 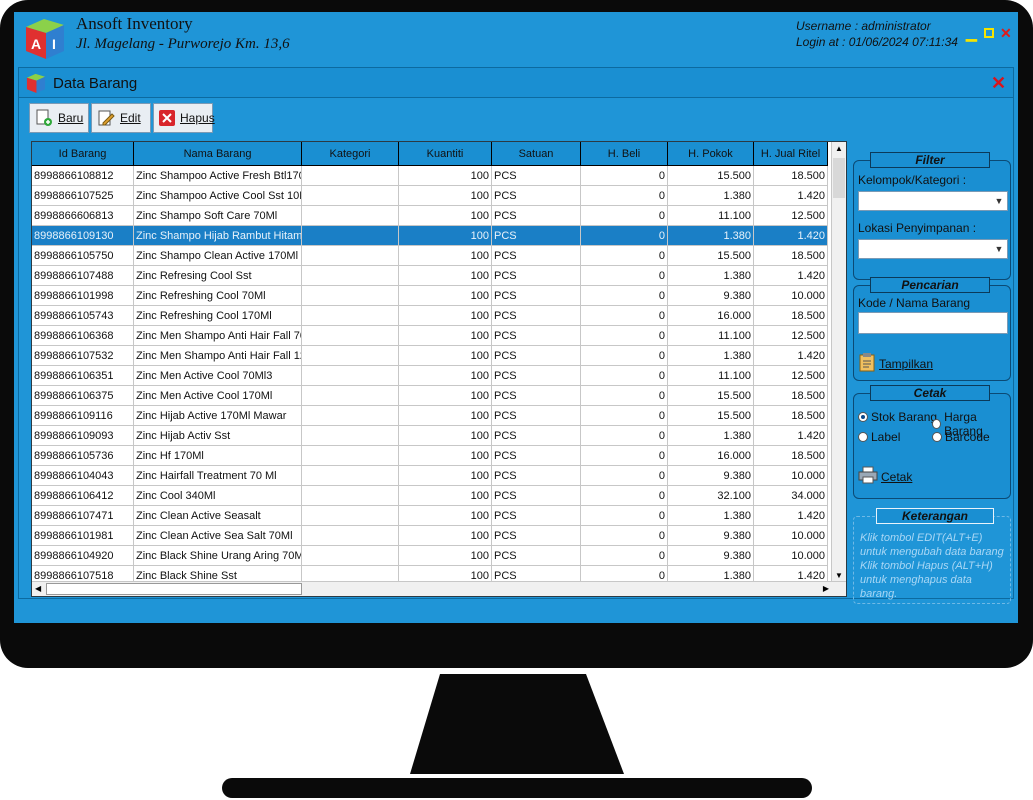 I want to click on vertical-scrollbar: ▲ ▼, so click(x=838, y=362).